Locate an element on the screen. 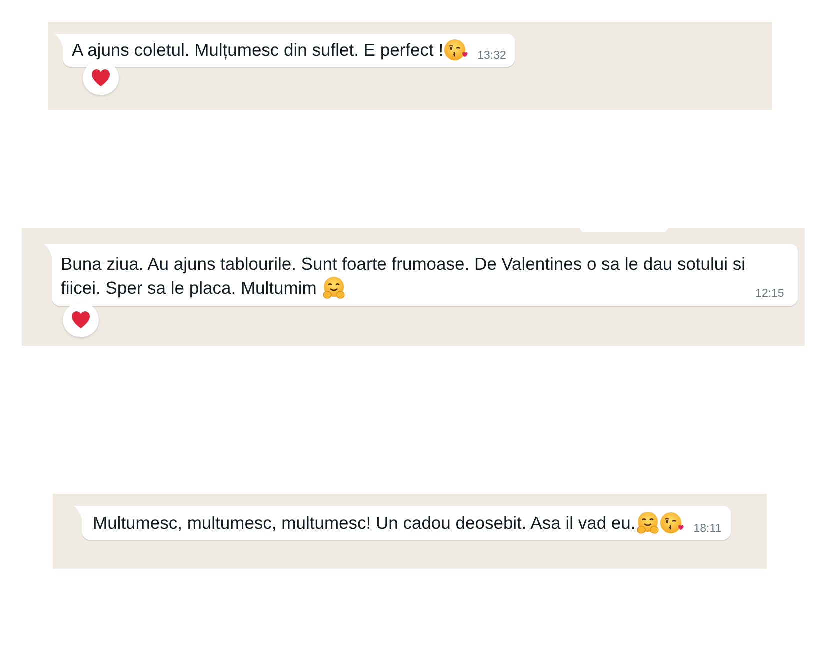 The width and height of the screenshot is (829, 652). message-time: 13:32 is located at coordinates (492, 56).